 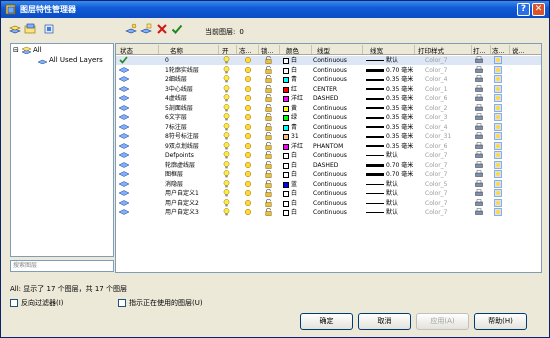 What do you see at coordinates (248, 213) in the screenshot?
I see `sun-thawed-icon` at bounding box center [248, 213].